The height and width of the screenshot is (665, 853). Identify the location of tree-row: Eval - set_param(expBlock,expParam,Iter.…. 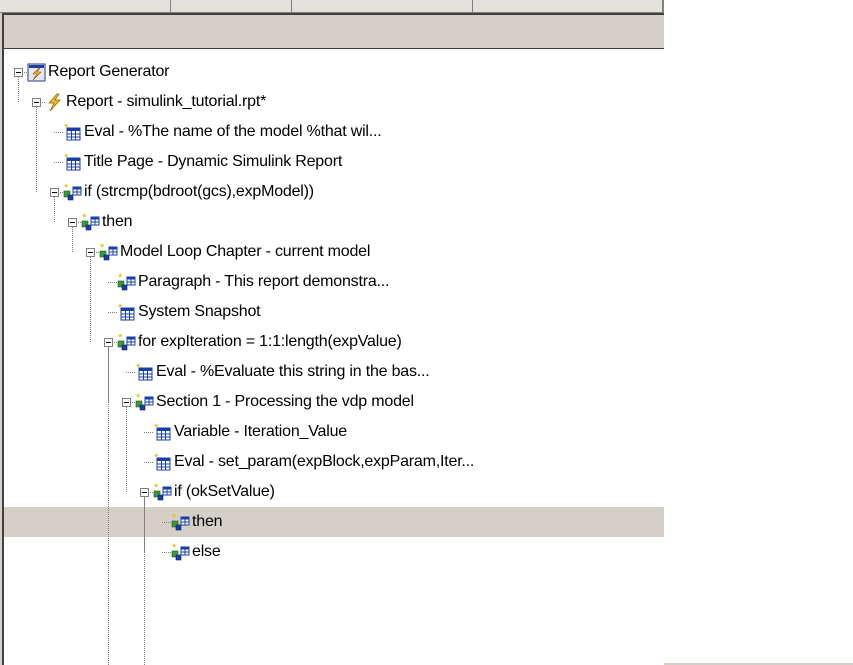
(334, 462).